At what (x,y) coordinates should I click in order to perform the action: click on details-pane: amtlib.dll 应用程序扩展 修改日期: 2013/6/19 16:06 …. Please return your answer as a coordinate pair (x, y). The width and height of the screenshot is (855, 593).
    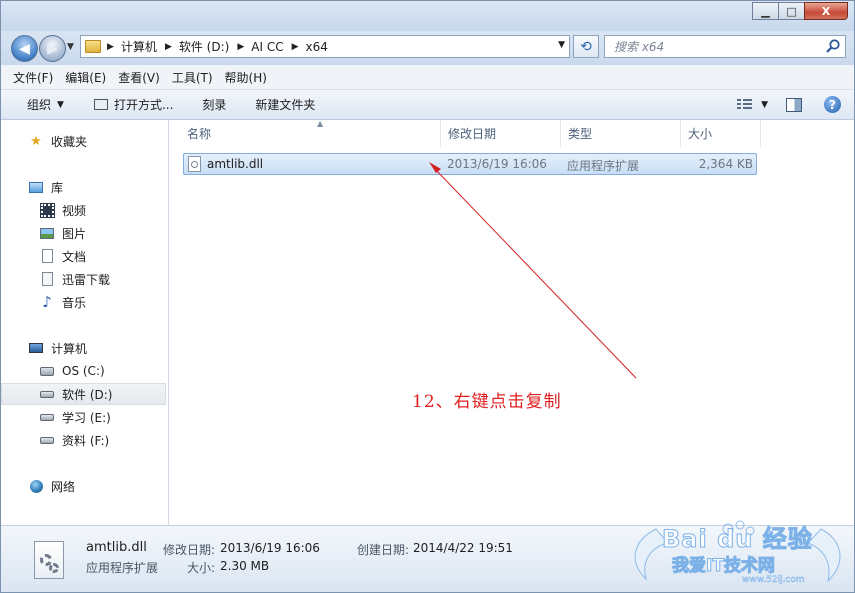
    Looking at the image, I should click on (427, 556).